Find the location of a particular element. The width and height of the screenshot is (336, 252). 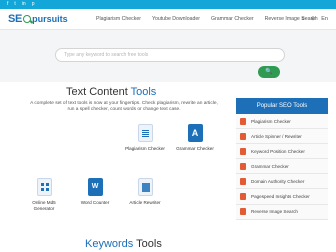

grammar-a-icon: A is located at coordinates (195, 133).